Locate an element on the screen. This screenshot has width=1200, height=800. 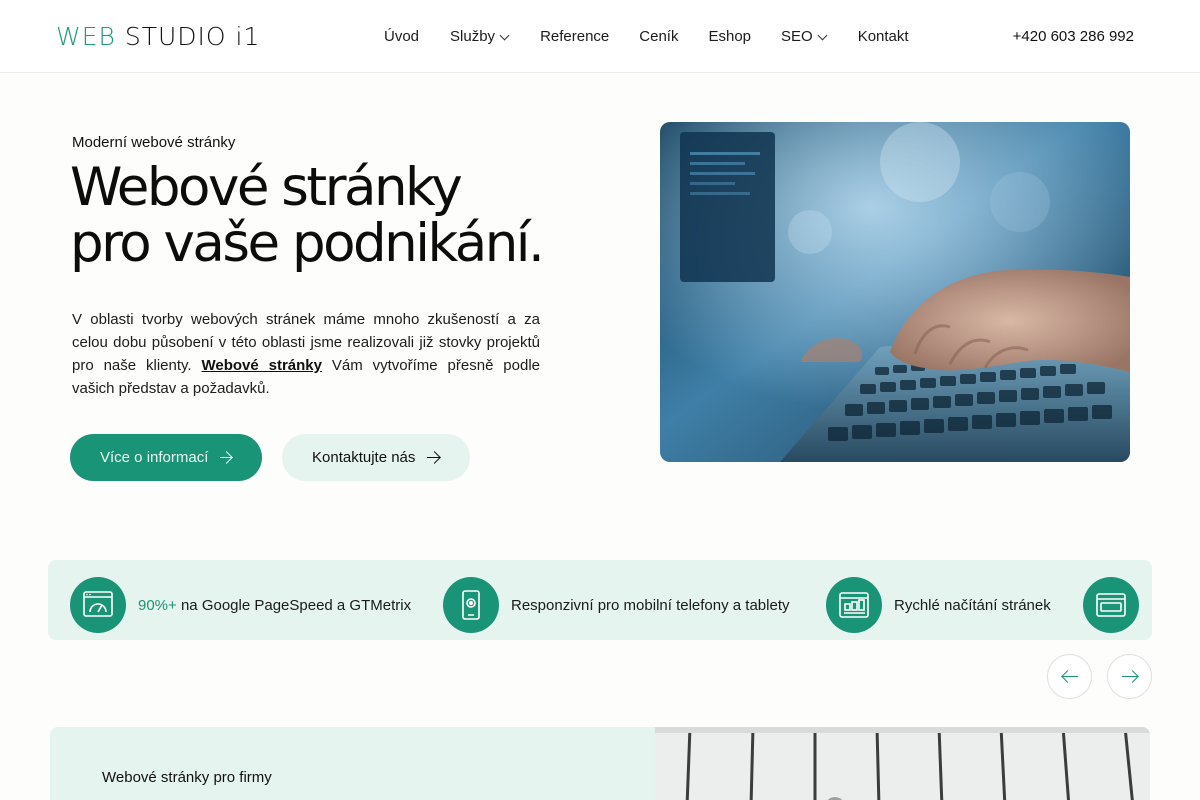
hero-title: Webové stránky pro vaše podnikání. is located at coordinates (350, 216).